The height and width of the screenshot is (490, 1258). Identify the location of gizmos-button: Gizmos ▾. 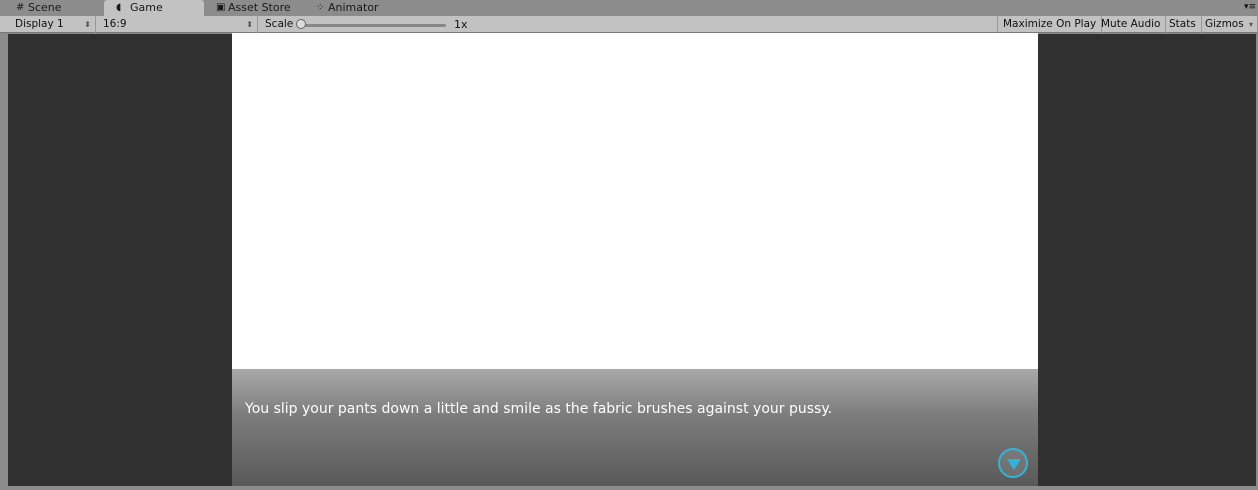
(1229, 24).